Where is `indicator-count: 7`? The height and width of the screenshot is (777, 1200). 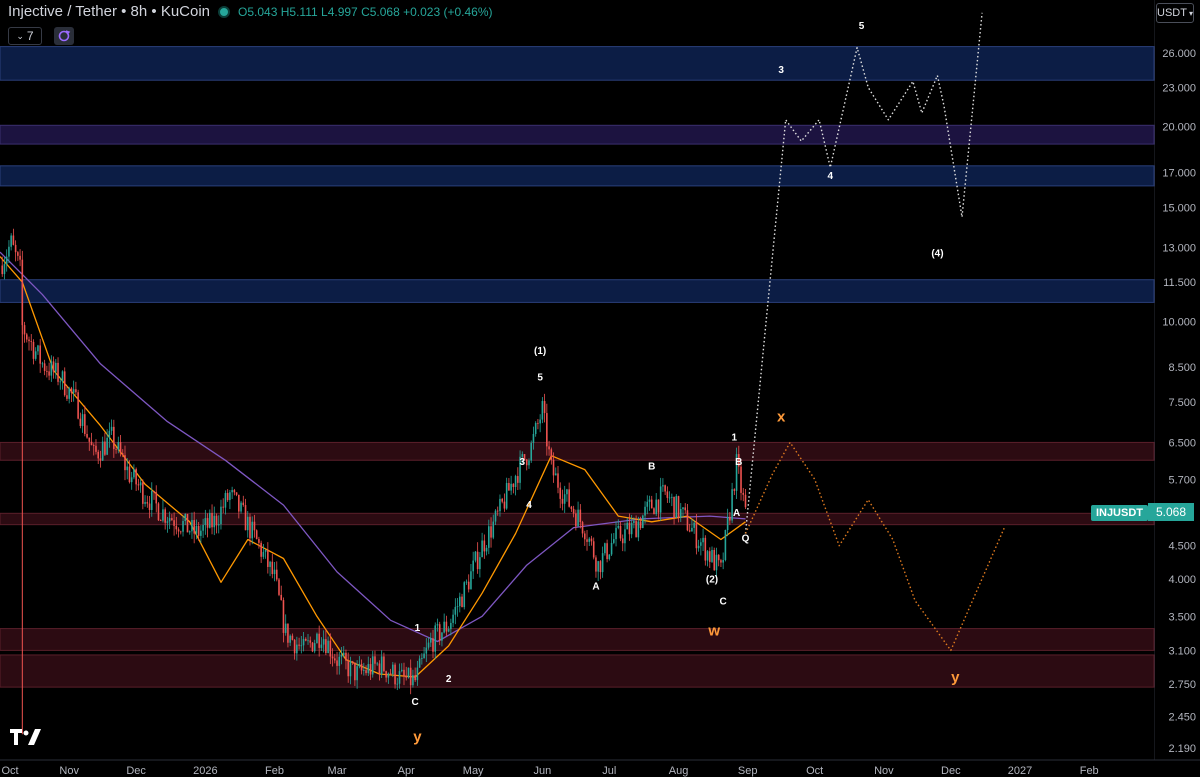
indicator-count: 7 is located at coordinates (30, 36).